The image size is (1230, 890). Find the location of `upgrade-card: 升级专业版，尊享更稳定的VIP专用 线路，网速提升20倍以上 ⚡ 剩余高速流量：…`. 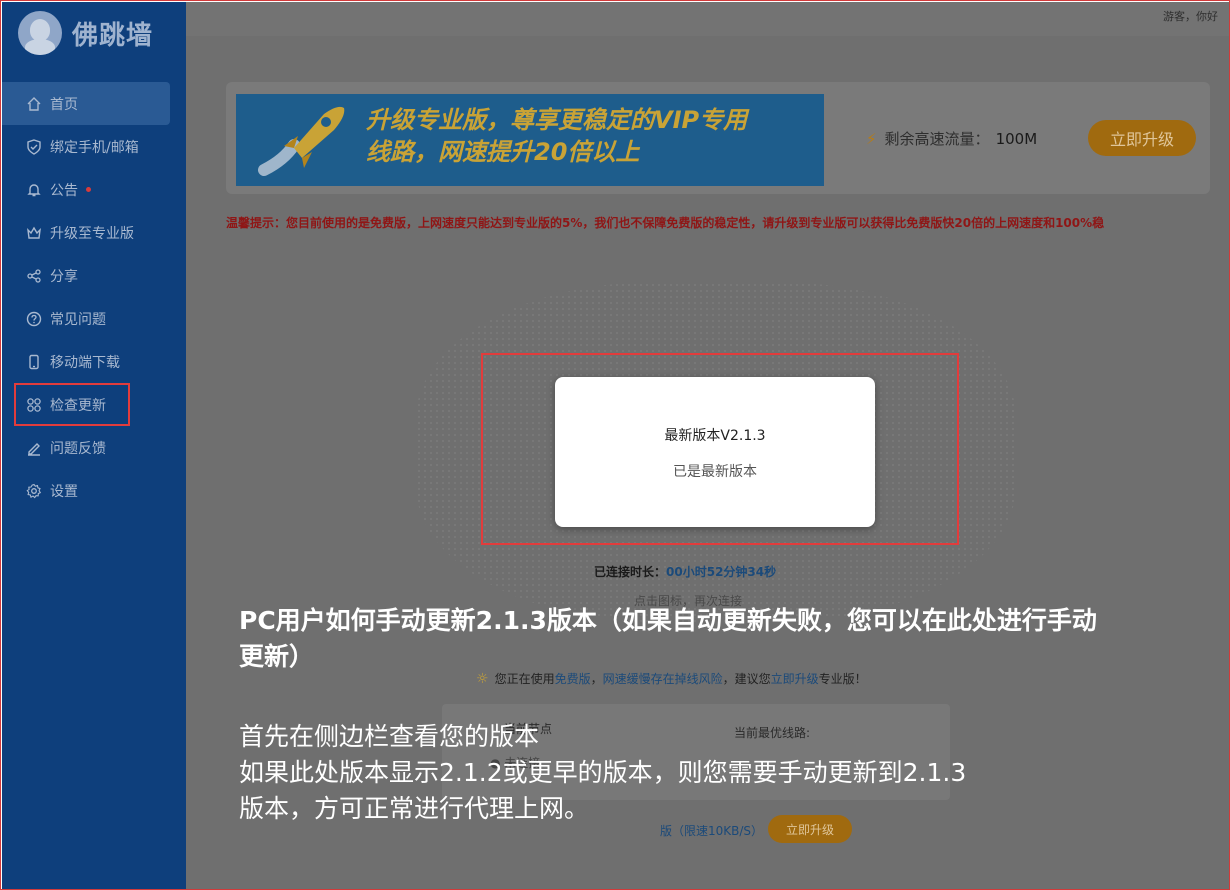

upgrade-card: 升级专业版，尊享更稳定的VIP专用 线路，网速提升20倍以上 ⚡ 剩余高速流量：… is located at coordinates (718, 138).